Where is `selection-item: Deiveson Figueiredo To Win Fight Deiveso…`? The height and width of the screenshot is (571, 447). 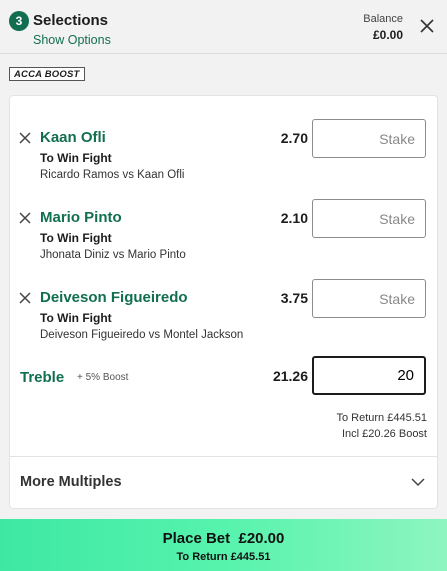 selection-item: Deiveson Figueiredo To Win Fight Deiveso… is located at coordinates (224, 317).